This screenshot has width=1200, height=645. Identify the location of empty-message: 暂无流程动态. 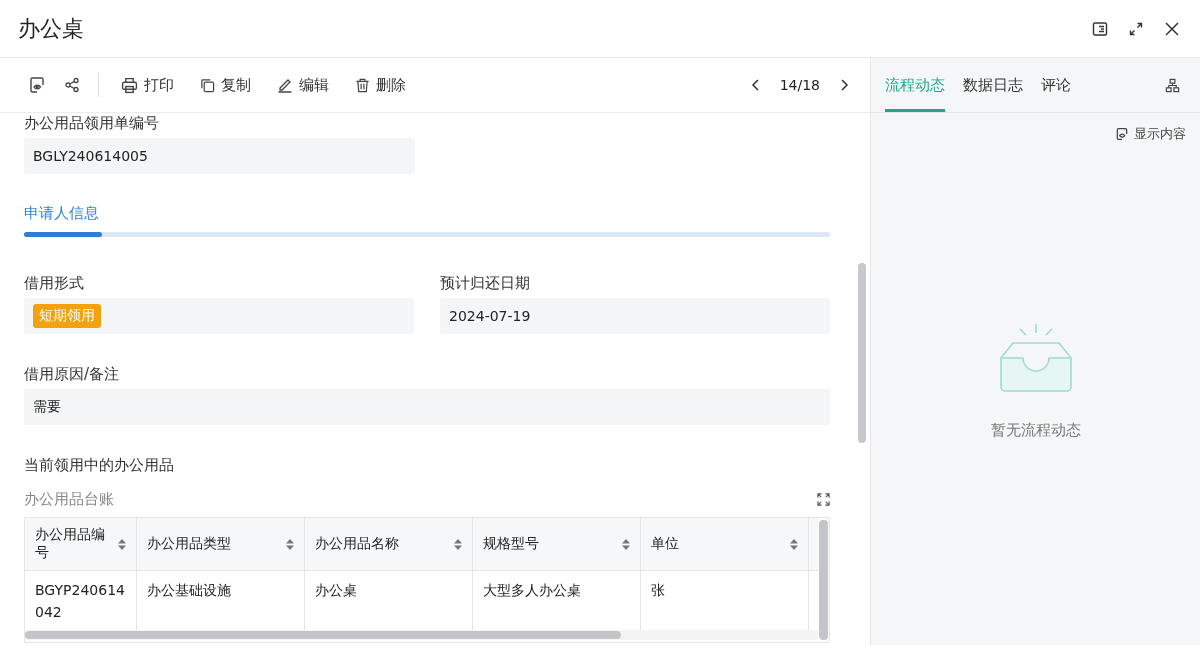
(1035, 430).